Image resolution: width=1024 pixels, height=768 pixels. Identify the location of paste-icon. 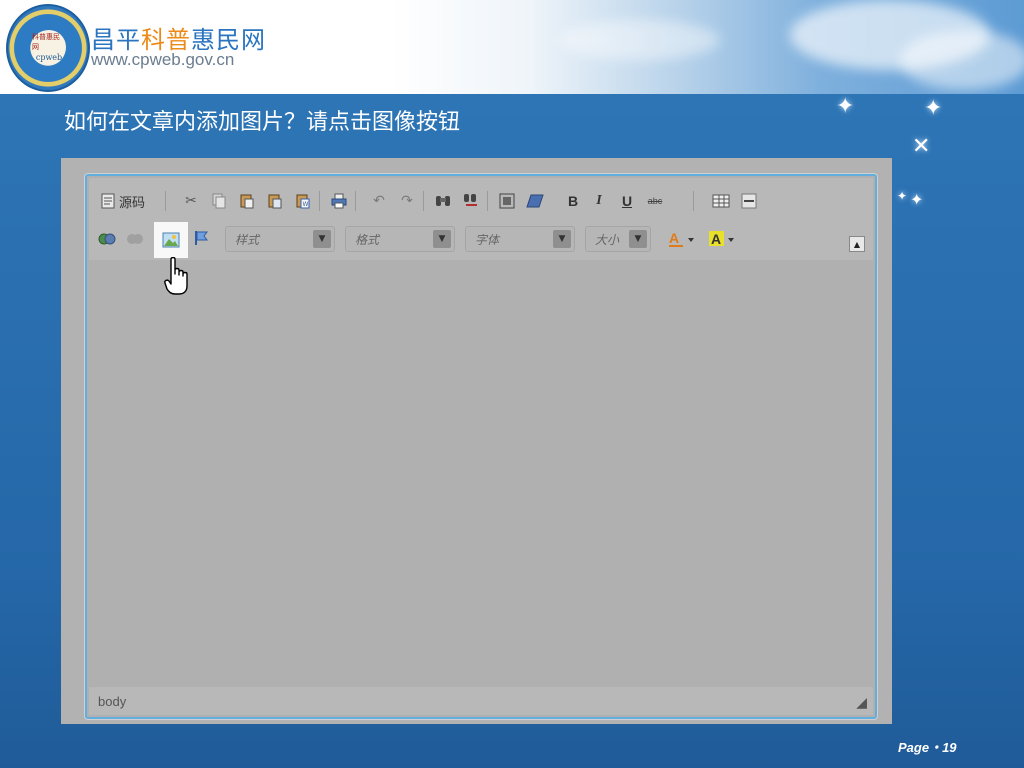
(247, 201).